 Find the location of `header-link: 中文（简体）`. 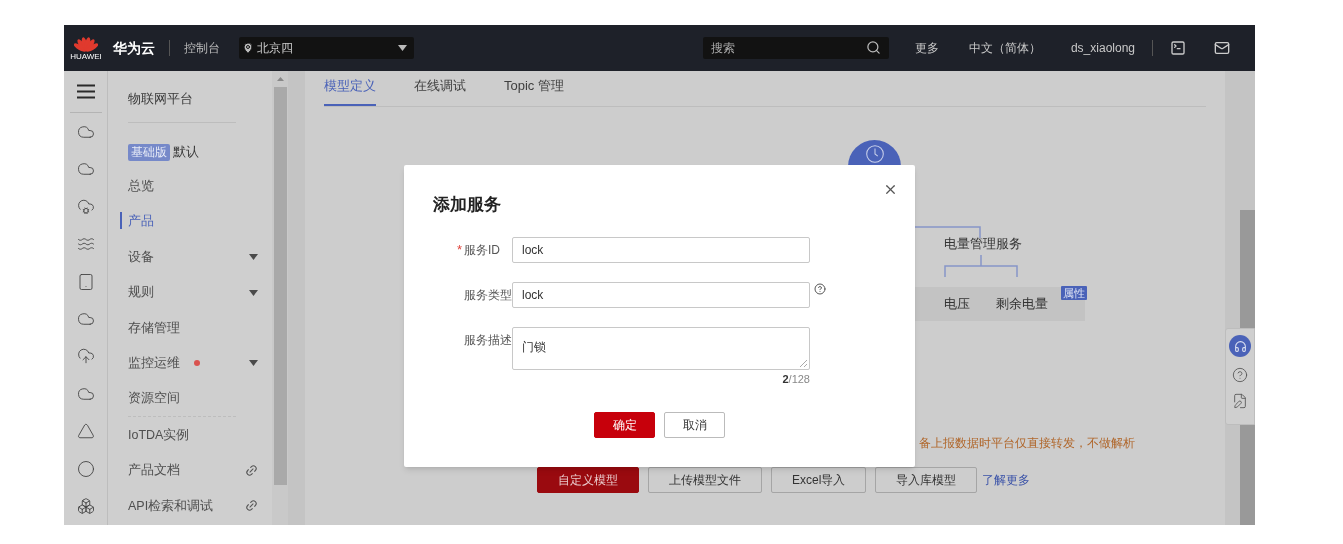

header-link: 中文（简体） is located at coordinates (1004, 48).